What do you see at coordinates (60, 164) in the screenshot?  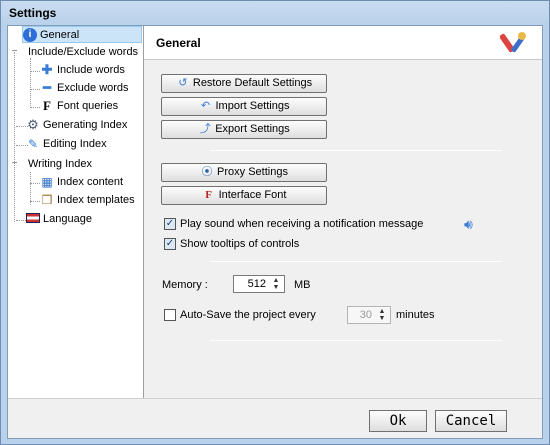 I see `tree-item-writing-index: Writing Index` at bounding box center [60, 164].